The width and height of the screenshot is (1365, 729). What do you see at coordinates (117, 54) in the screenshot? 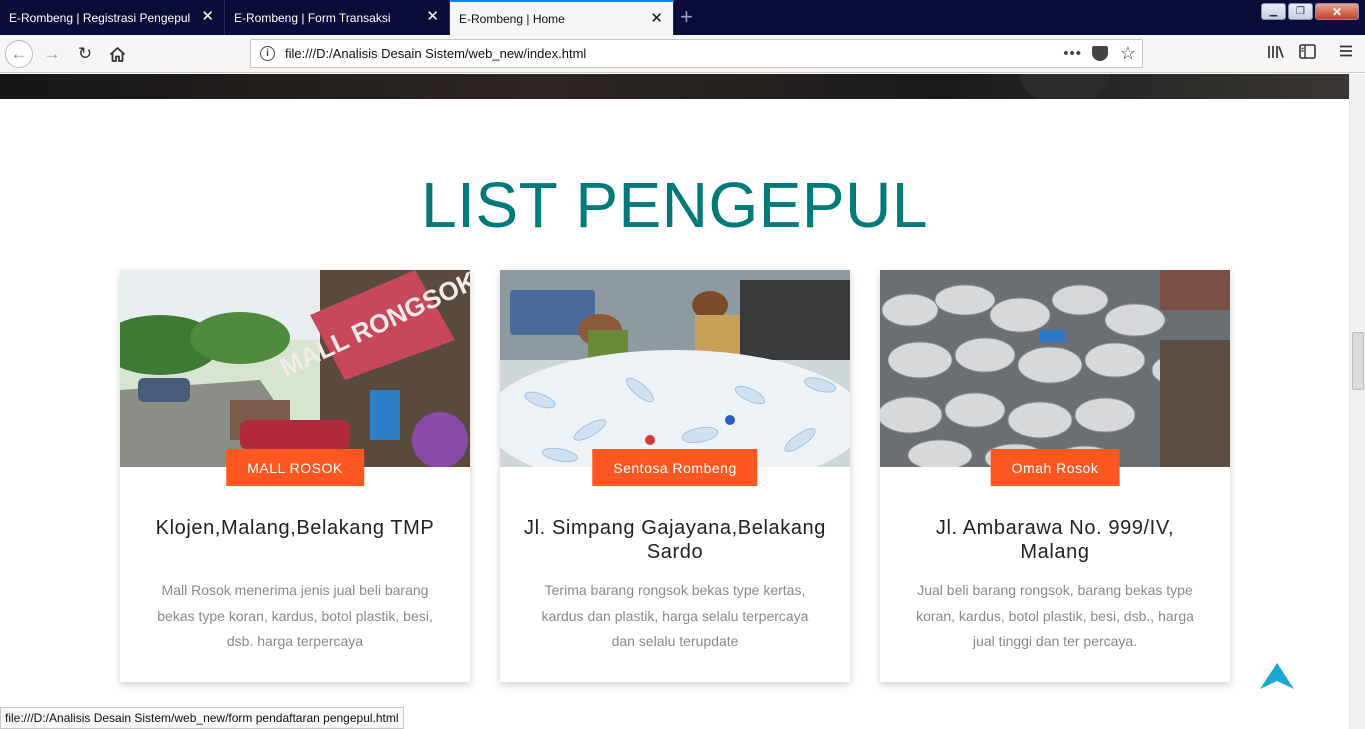
I see `home-icon` at bounding box center [117, 54].